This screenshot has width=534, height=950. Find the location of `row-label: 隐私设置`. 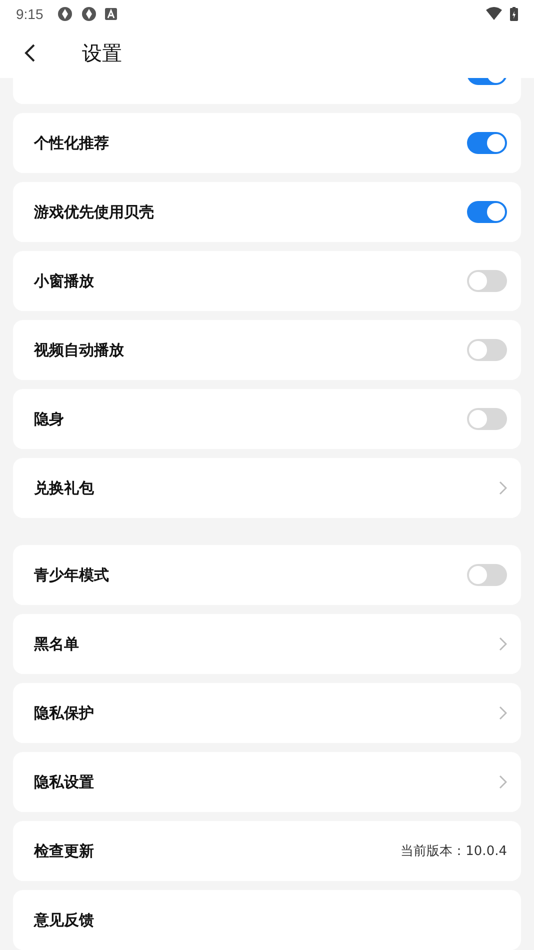

row-label: 隐私设置 is located at coordinates (64, 782).